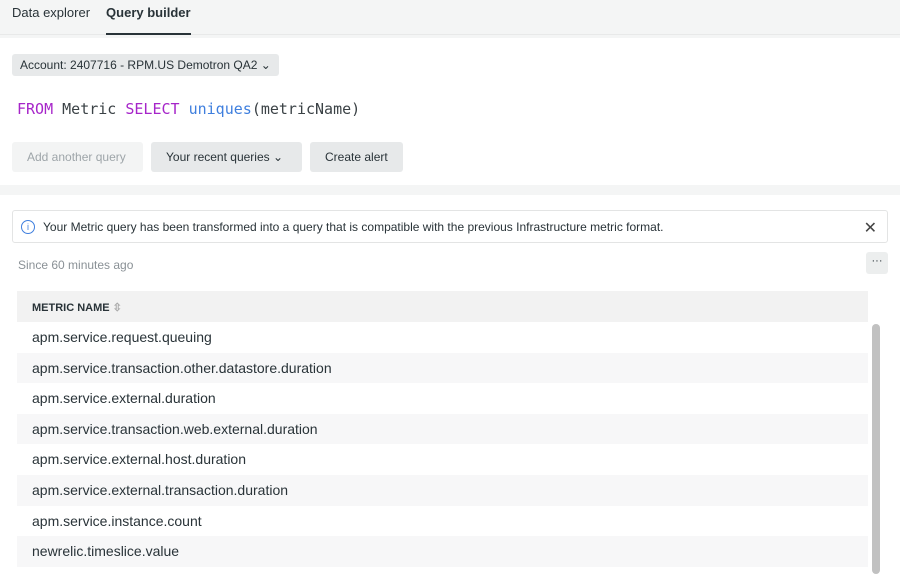 The height and width of the screenshot is (574, 900). Describe the element at coordinates (35, 109) in the screenshot. I see `kw-from: FROM` at that location.